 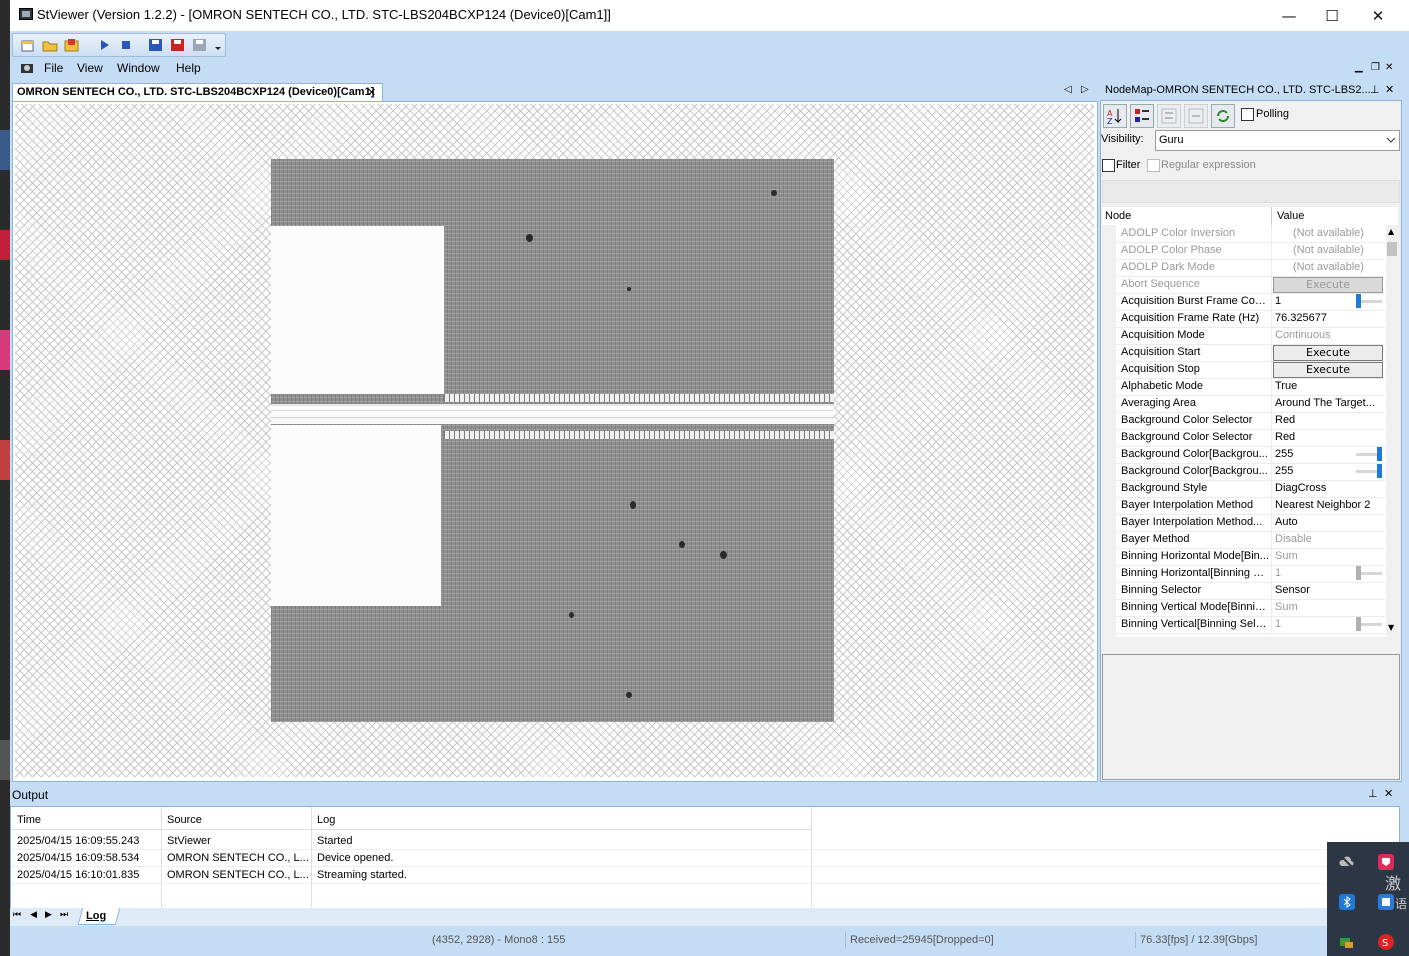 I want to click on scroll-down-icon: ▼, so click(x=1391, y=627).